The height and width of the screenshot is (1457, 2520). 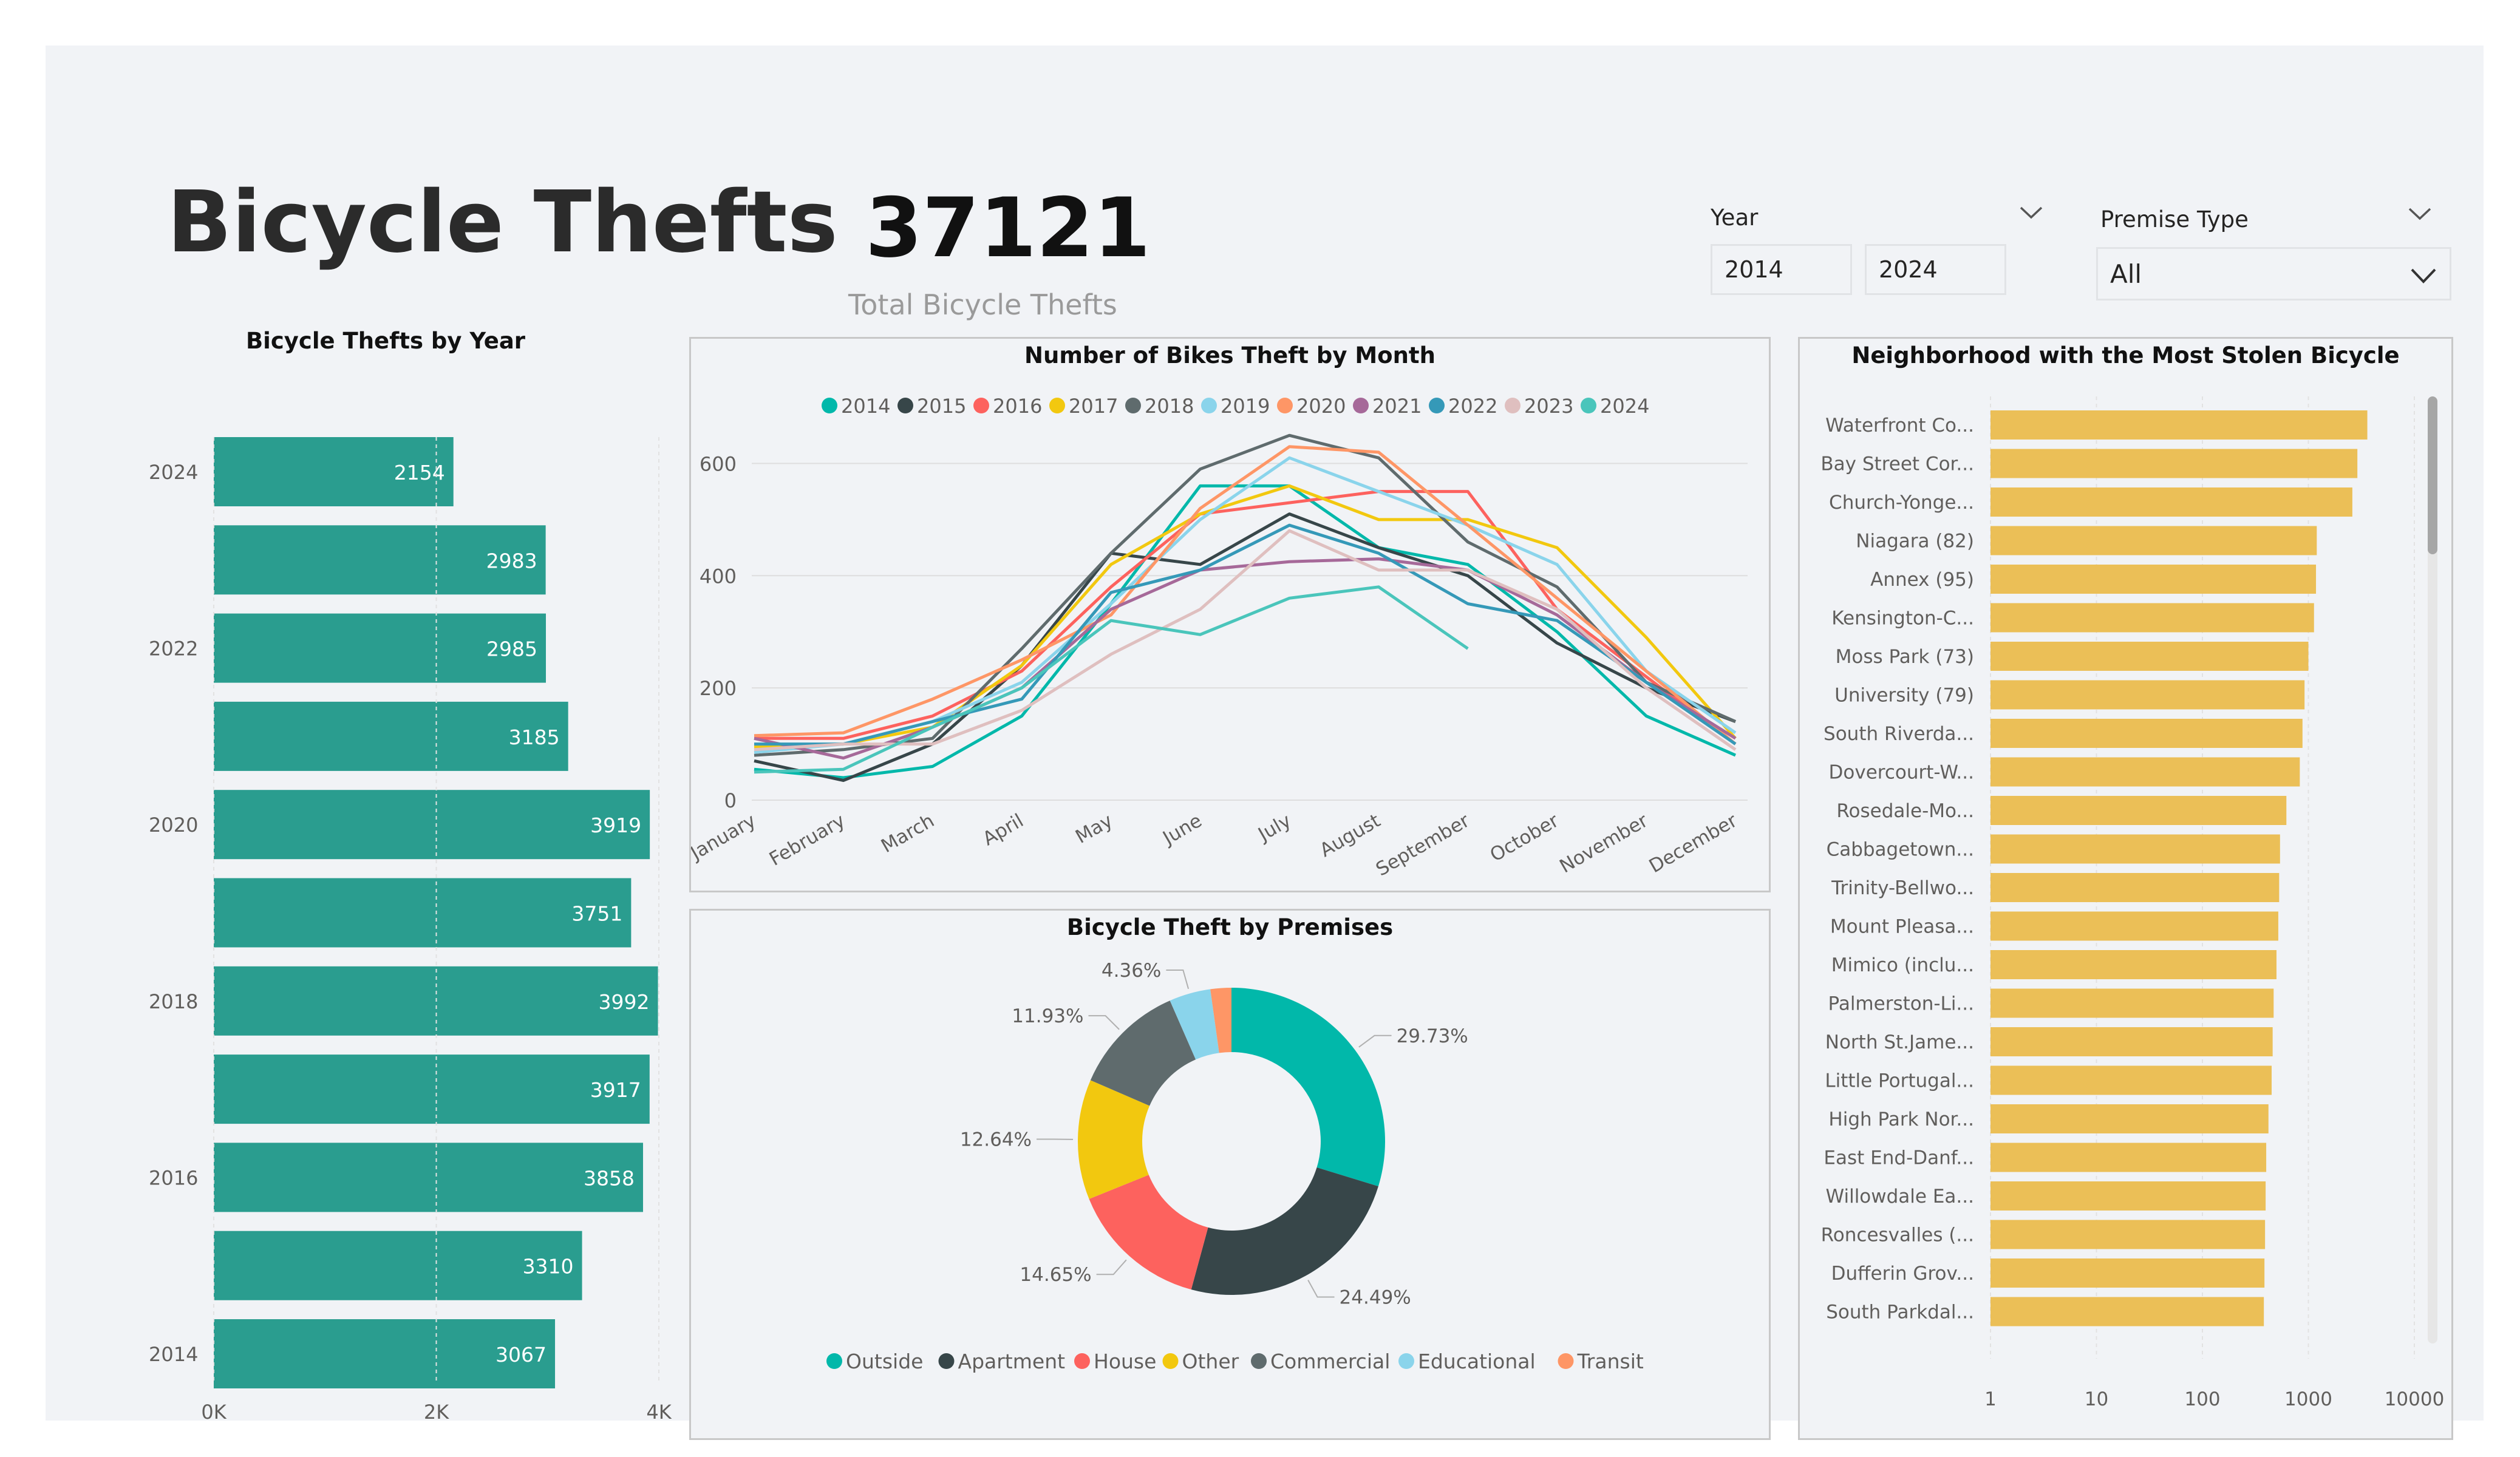 I want to click on x-tick-label: 1000, so click(x=2308, y=1399).